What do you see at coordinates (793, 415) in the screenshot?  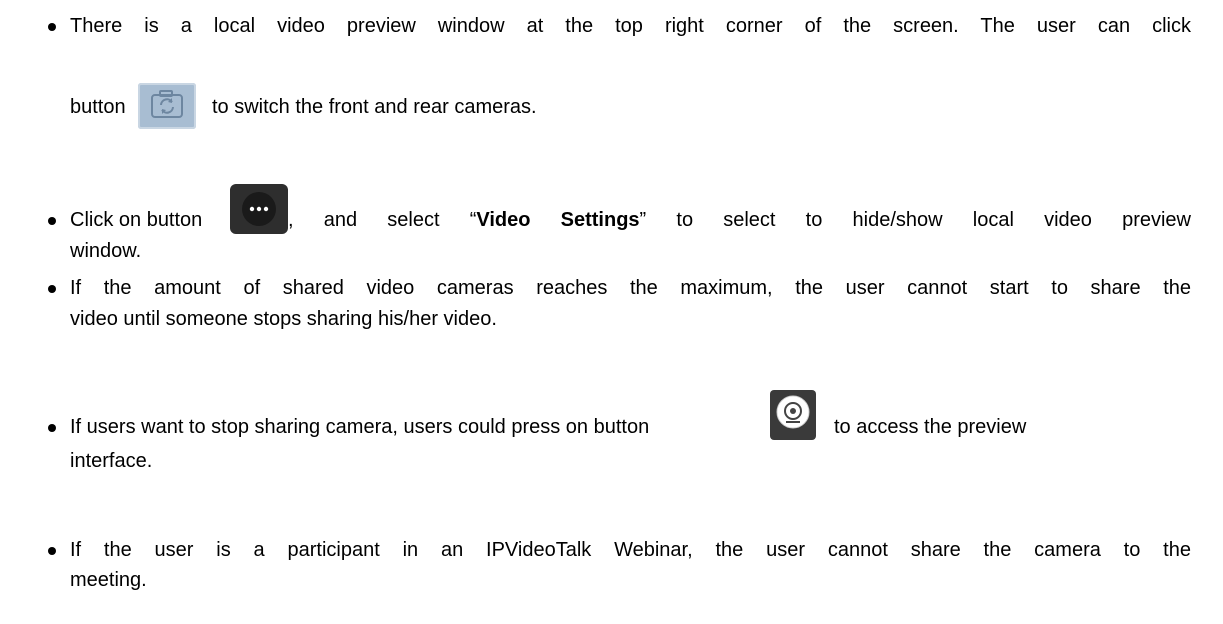 I see `stop-camera-icon` at bounding box center [793, 415].